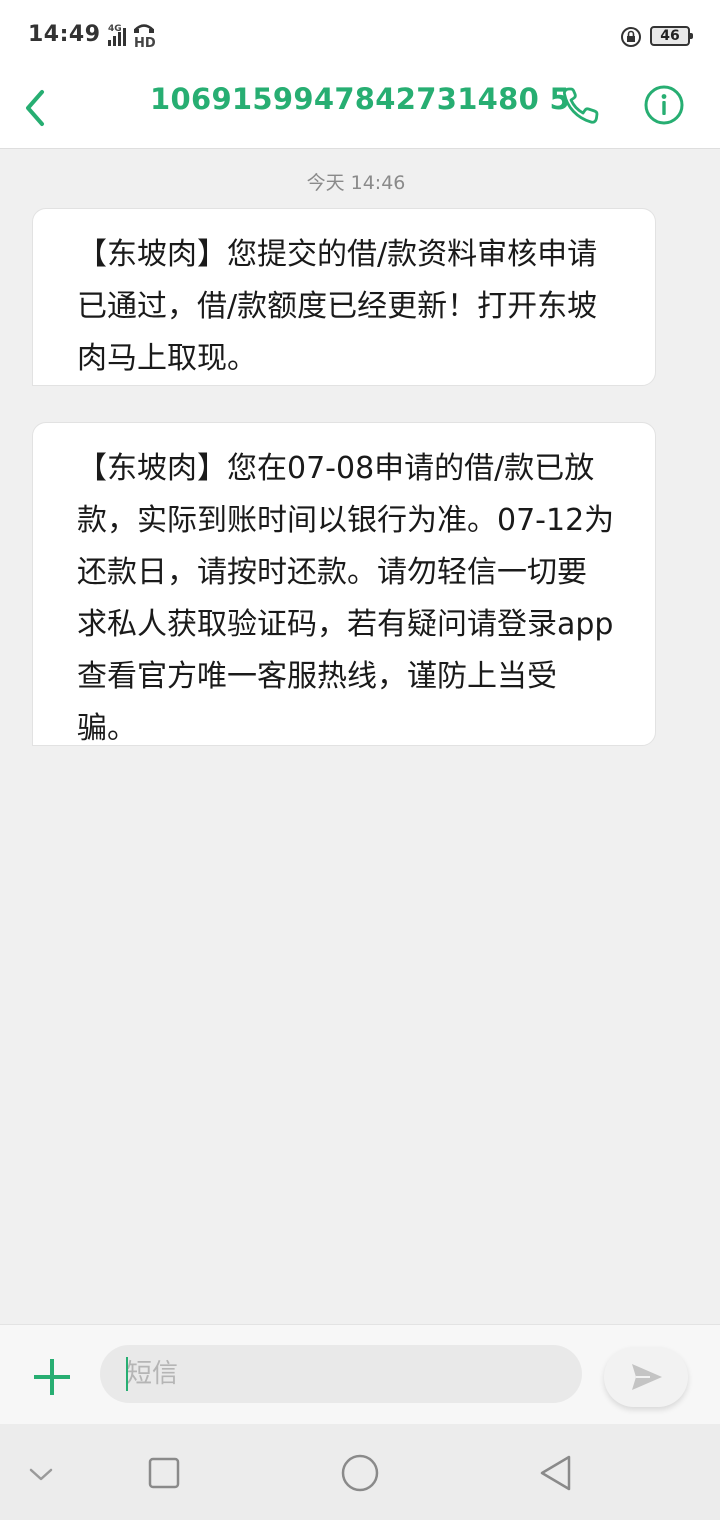 This screenshot has width=720, height=1520. Describe the element at coordinates (127, 1374) in the screenshot. I see `text-cursor` at that location.